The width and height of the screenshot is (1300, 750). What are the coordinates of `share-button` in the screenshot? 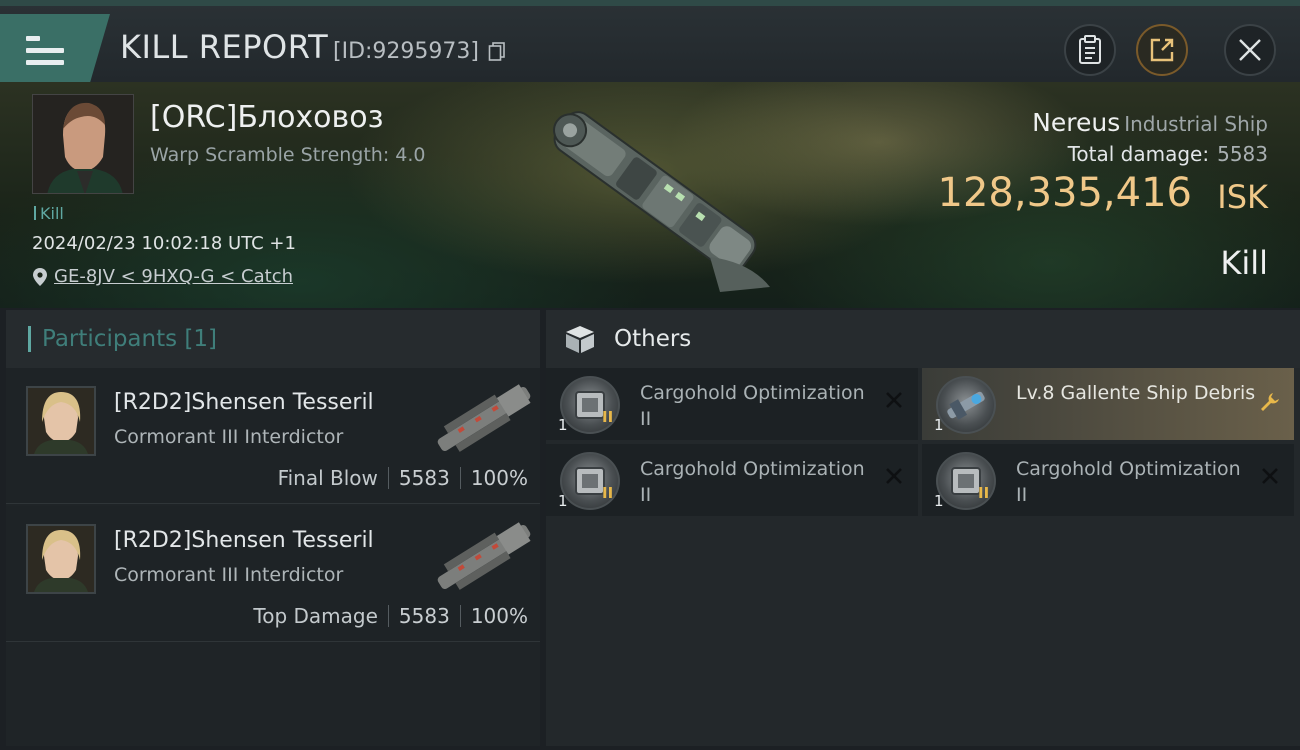 It's located at (1162, 50).